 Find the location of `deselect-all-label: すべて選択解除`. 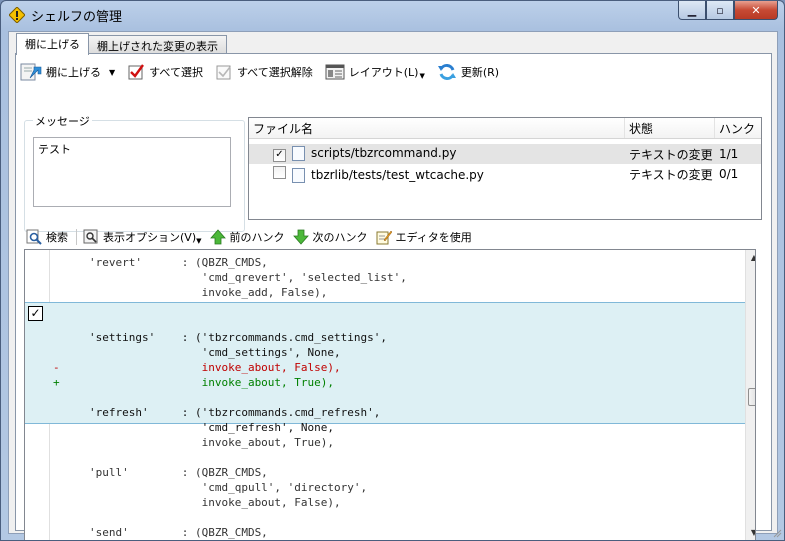

deselect-all-label: すべて選択解除 is located at coordinates (274, 72).